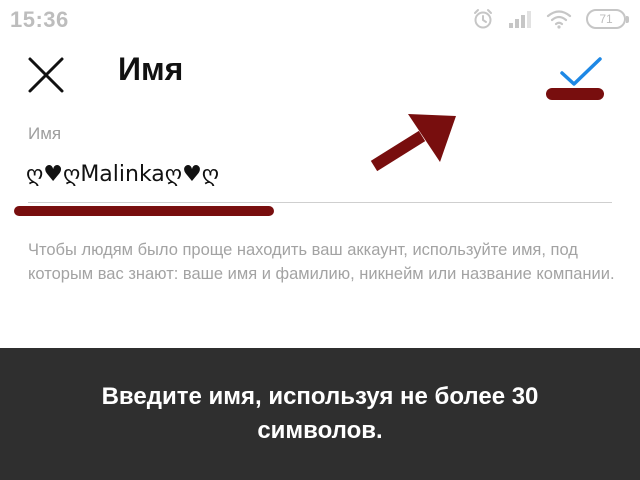 The width and height of the screenshot is (640, 480). Describe the element at coordinates (144, 211) in the screenshot. I see `name-field-highlight-mark` at that location.